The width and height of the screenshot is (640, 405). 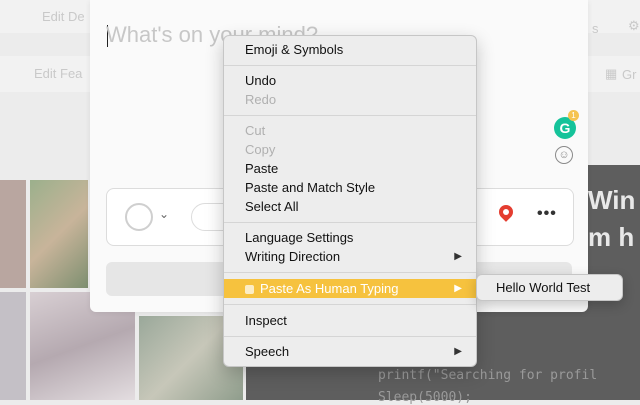 I want to click on gear-icon: ⚙, so click(x=634, y=25).